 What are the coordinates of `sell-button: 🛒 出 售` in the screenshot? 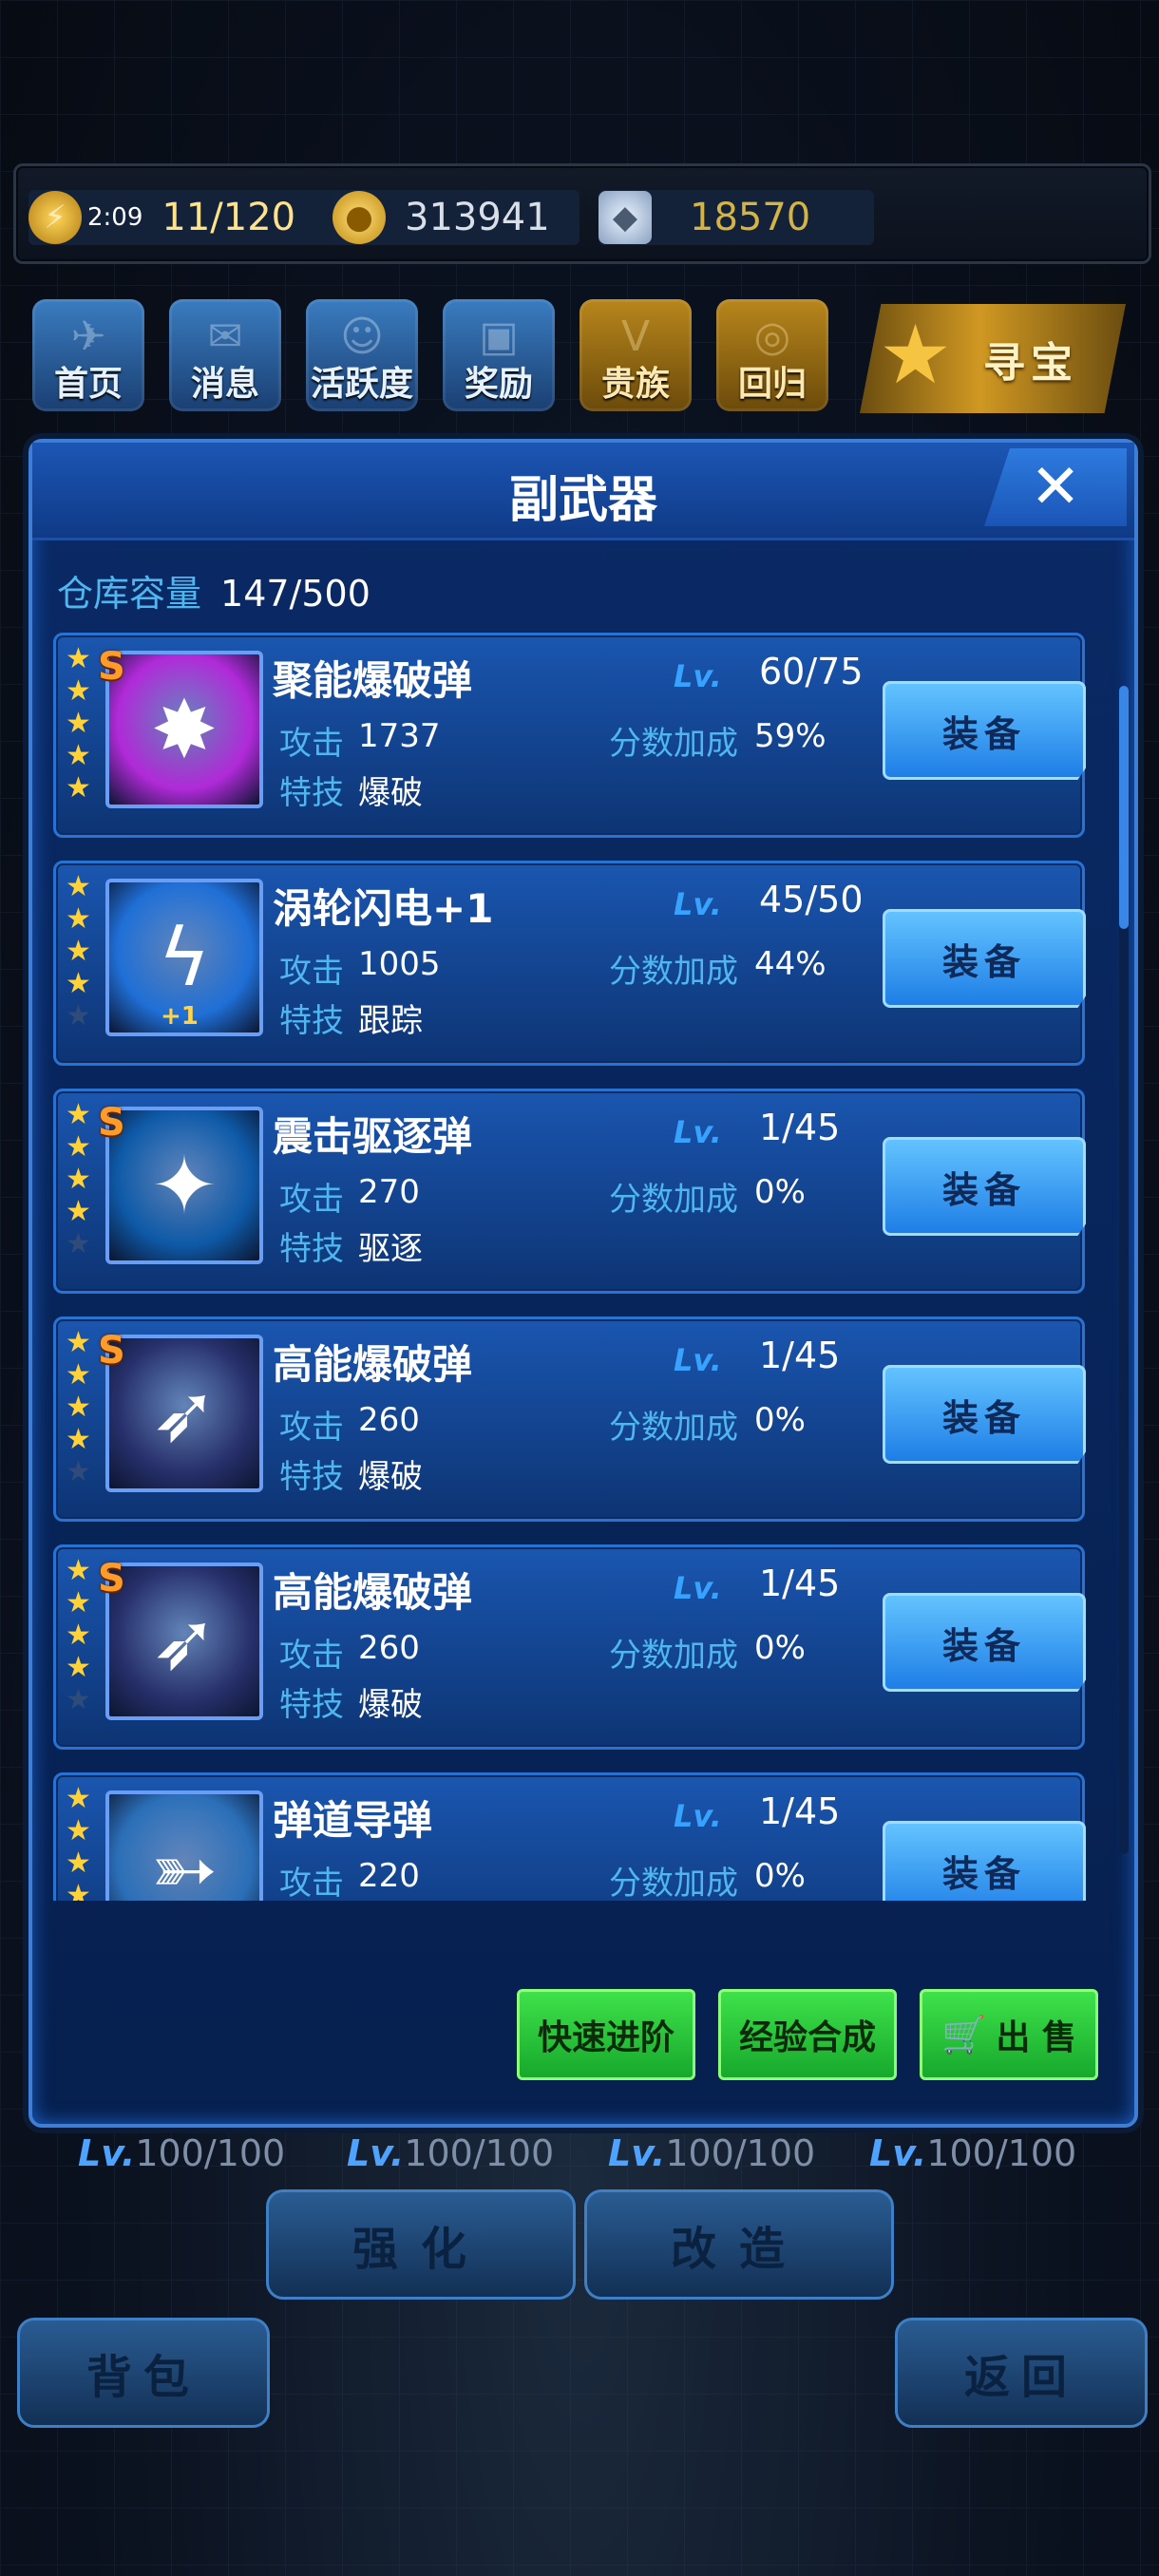 It's located at (1009, 2035).